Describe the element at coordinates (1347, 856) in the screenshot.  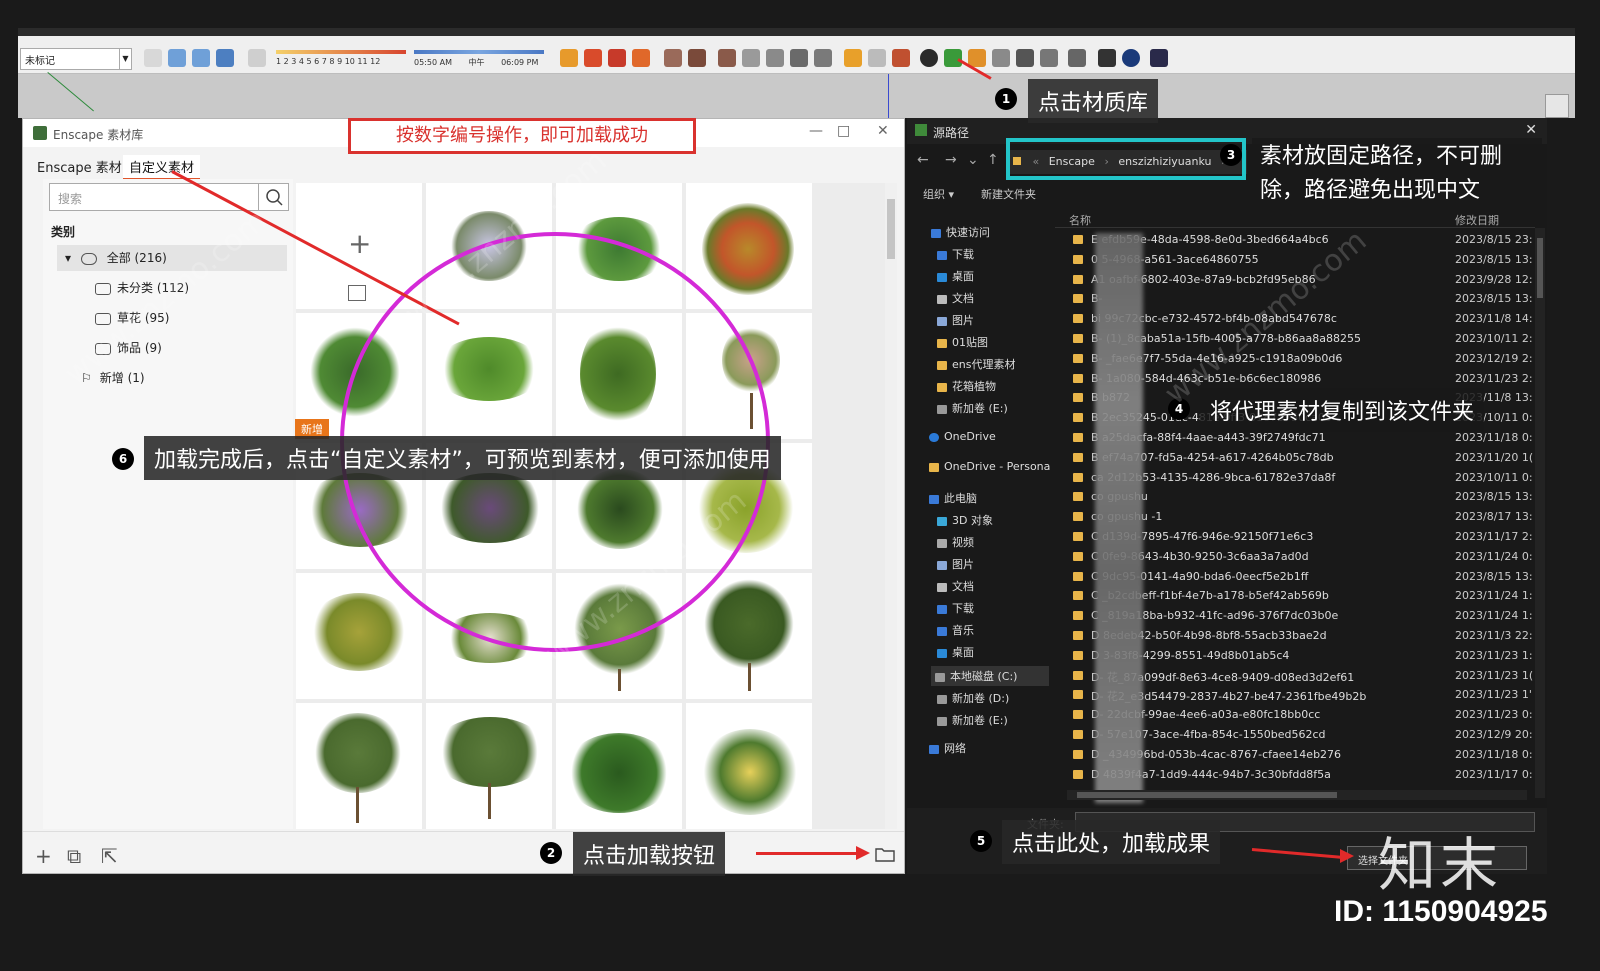
I see `arrow-head` at that location.